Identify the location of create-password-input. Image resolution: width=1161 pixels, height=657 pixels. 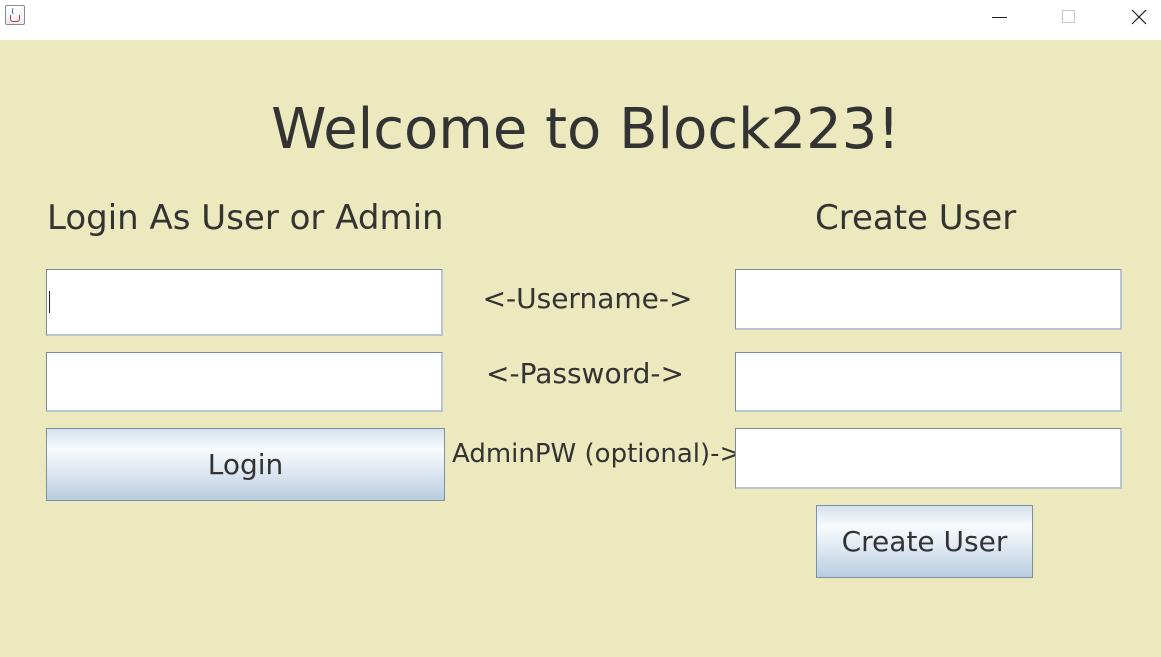
(928, 382).